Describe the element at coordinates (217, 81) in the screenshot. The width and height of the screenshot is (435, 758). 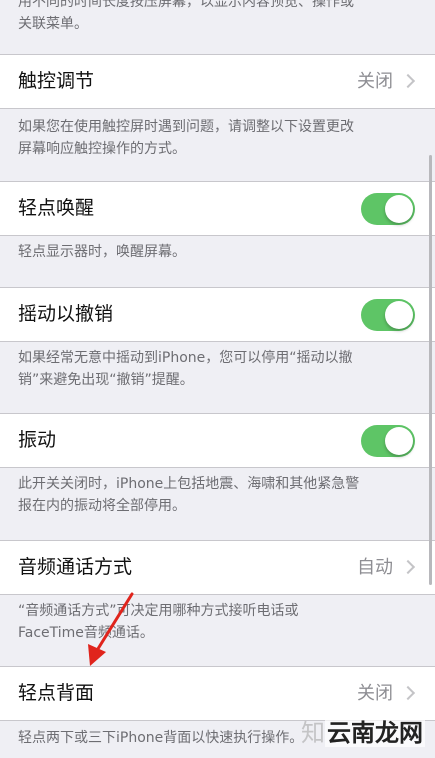
I see `touch-accommodations-row: 触控调节 关闭` at that location.